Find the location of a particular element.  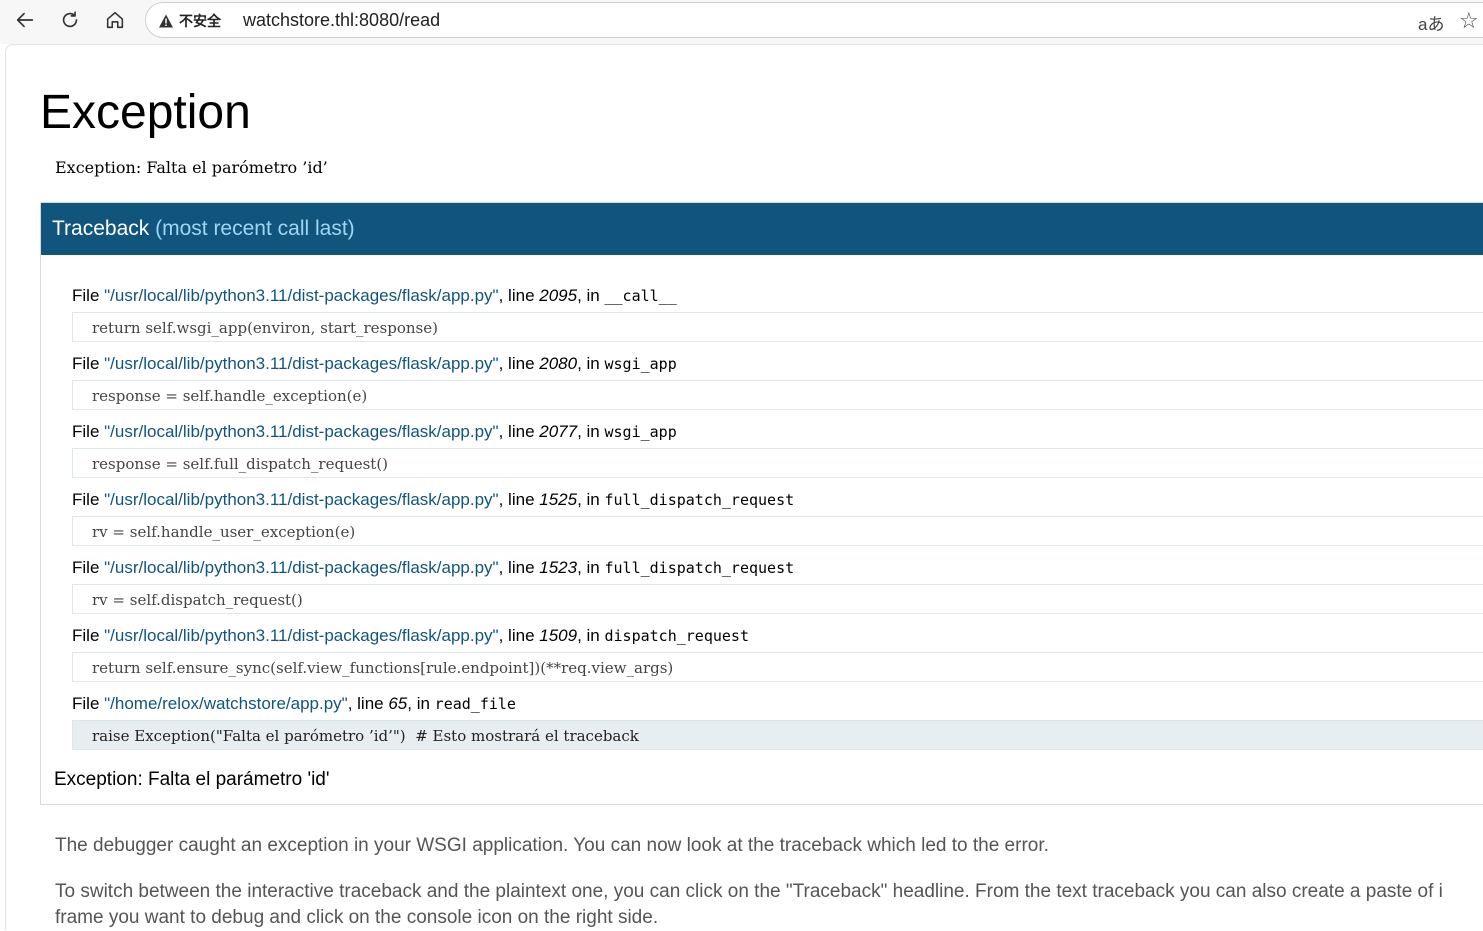

traceback-subtitle: (most recent call last) is located at coordinates (255, 228).